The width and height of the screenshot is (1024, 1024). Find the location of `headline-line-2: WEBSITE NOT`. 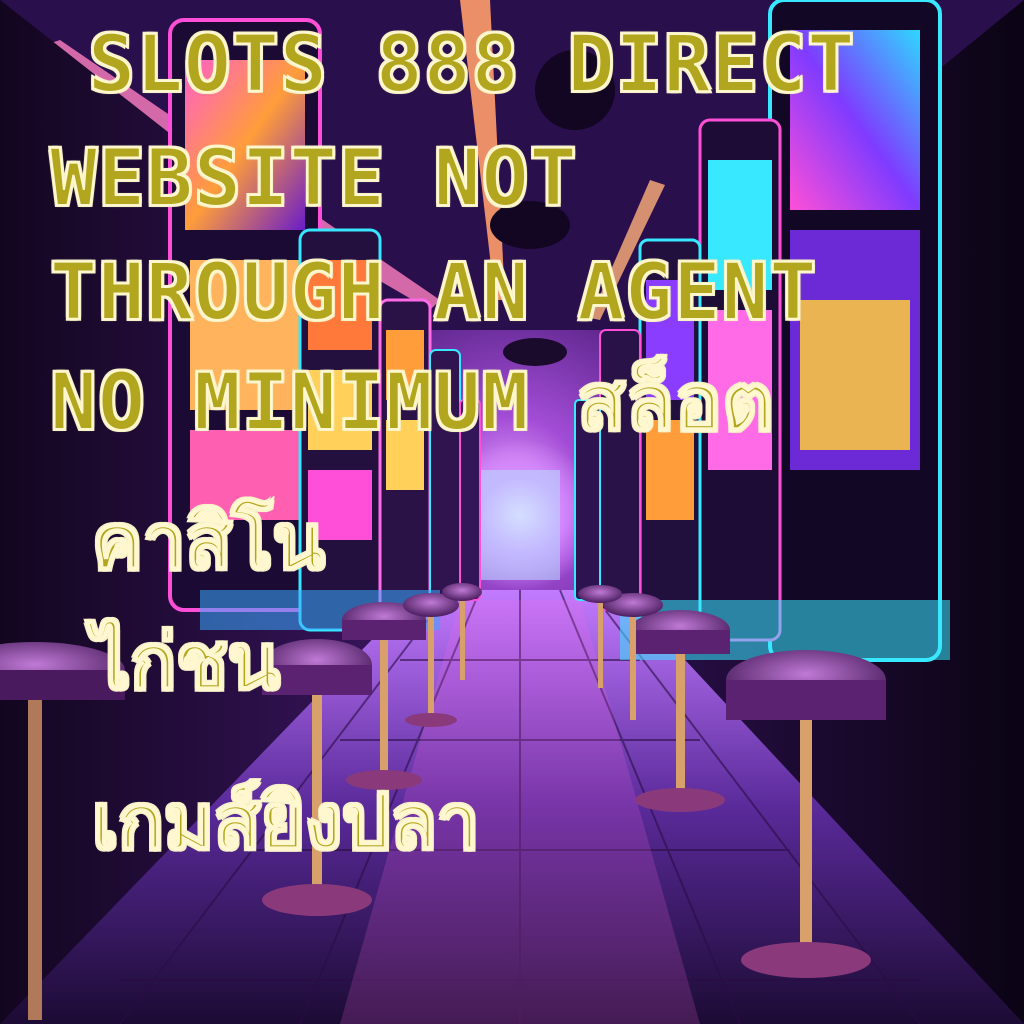

headline-line-2: WEBSITE NOT is located at coordinates (313, 179).